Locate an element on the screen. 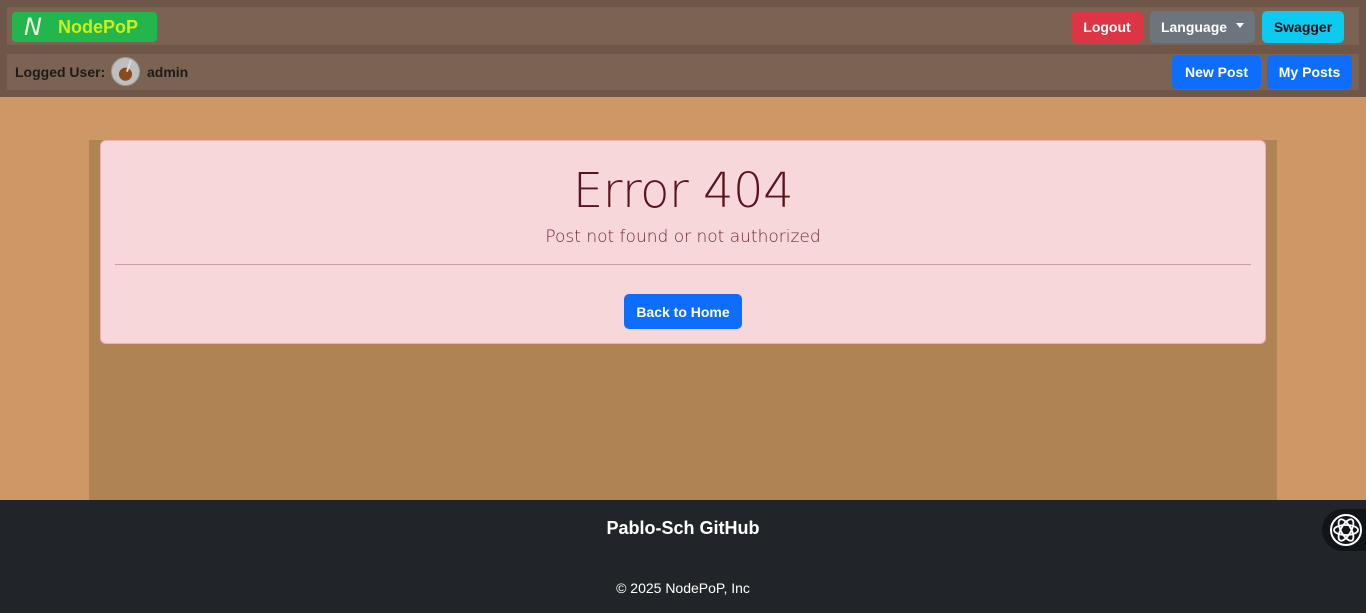  caret-down-icon is located at coordinates (1240, 25).